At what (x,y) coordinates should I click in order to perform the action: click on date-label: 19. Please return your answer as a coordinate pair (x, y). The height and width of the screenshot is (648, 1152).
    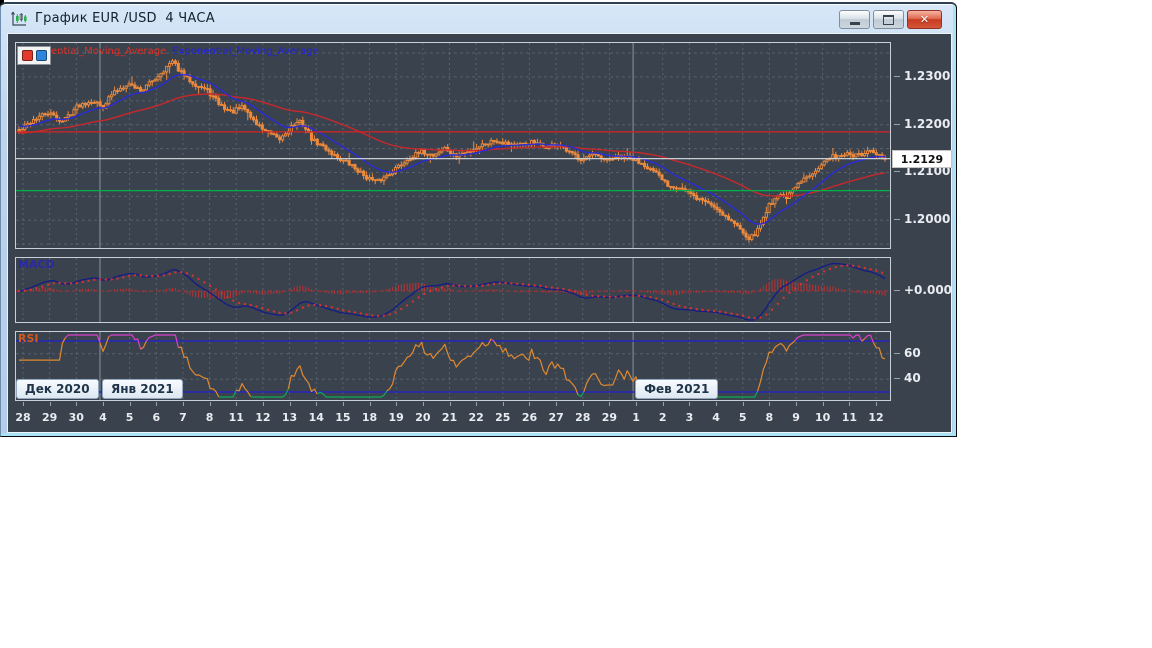
    Looking at the image, I should click on (396, 417).